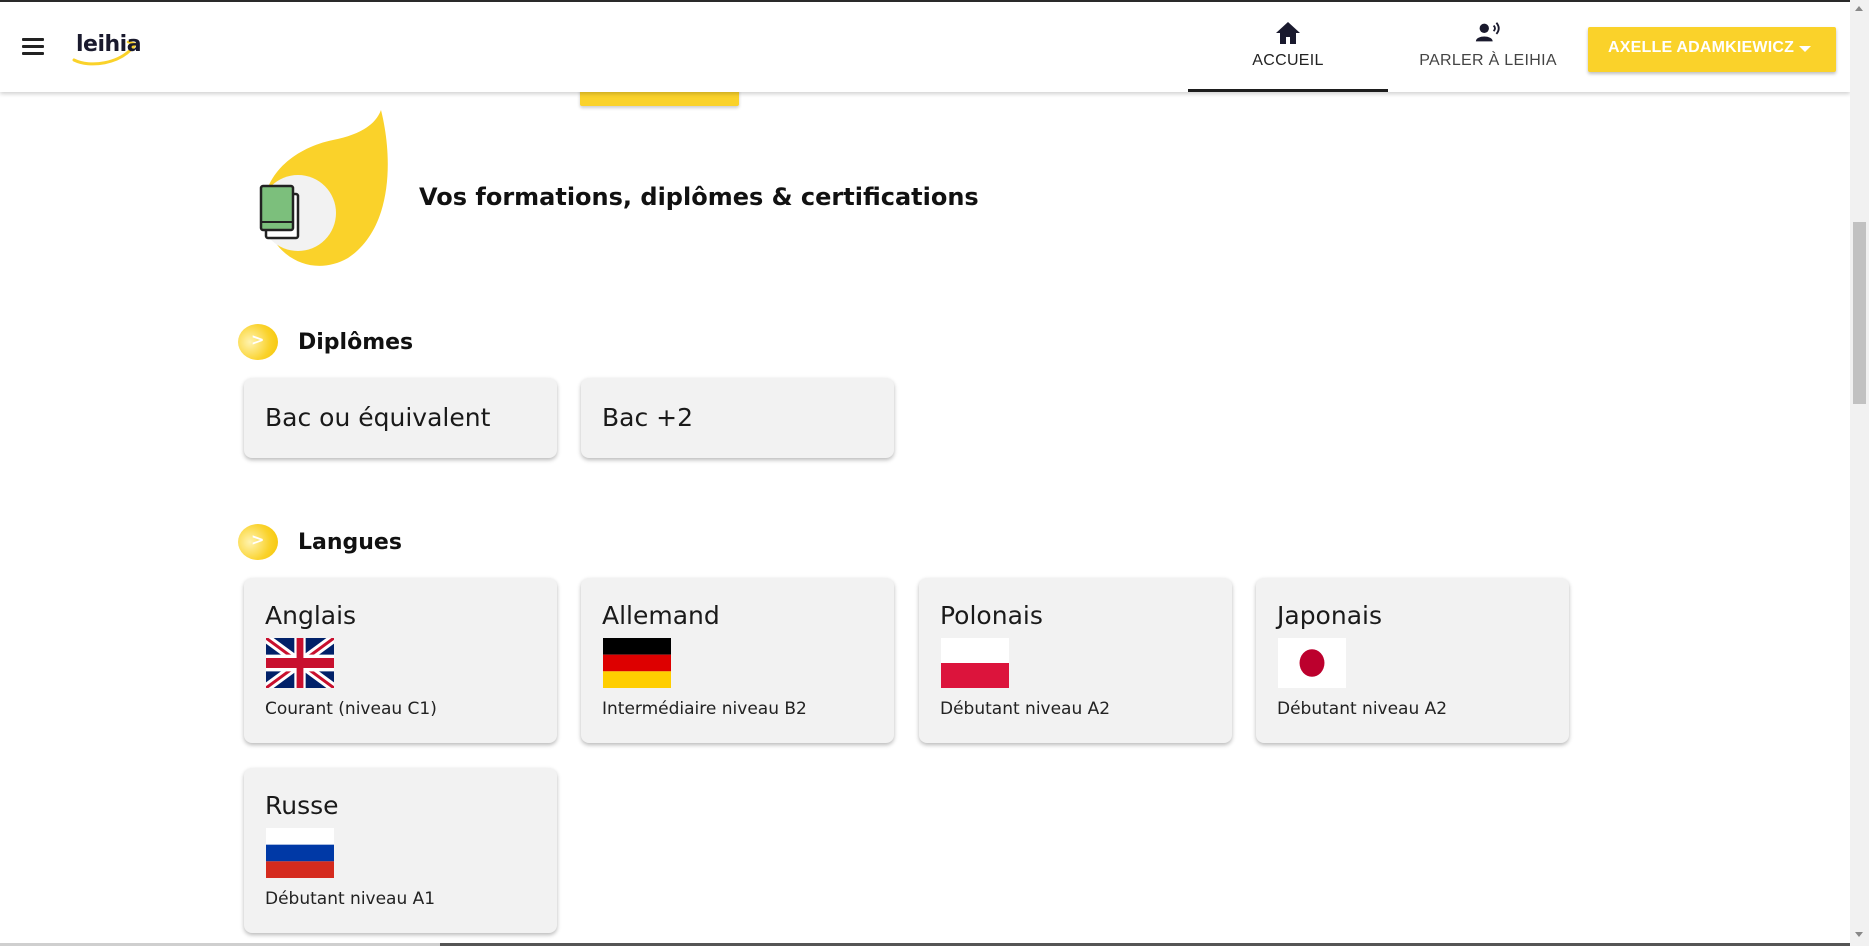 This screenshot has width=1869, height=946. I want to click on scroll-up-arrow-icon, so click(1859, 8).